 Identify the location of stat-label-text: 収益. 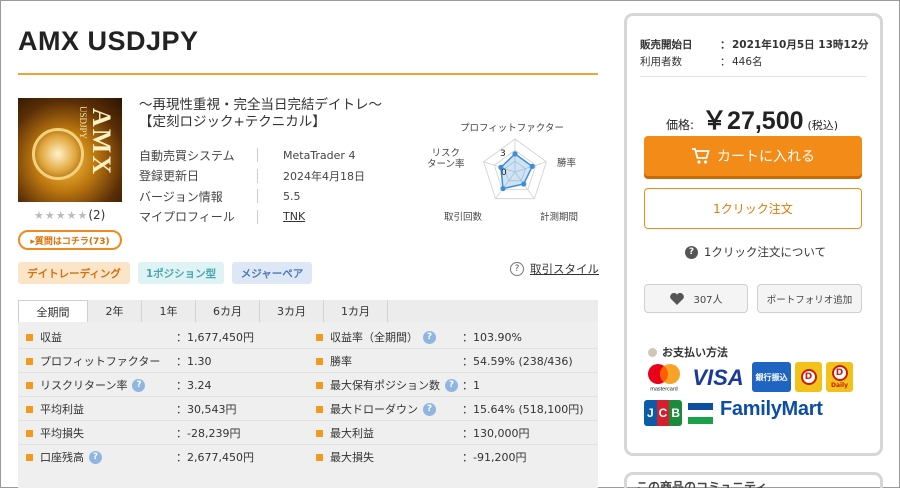
(51, 337).